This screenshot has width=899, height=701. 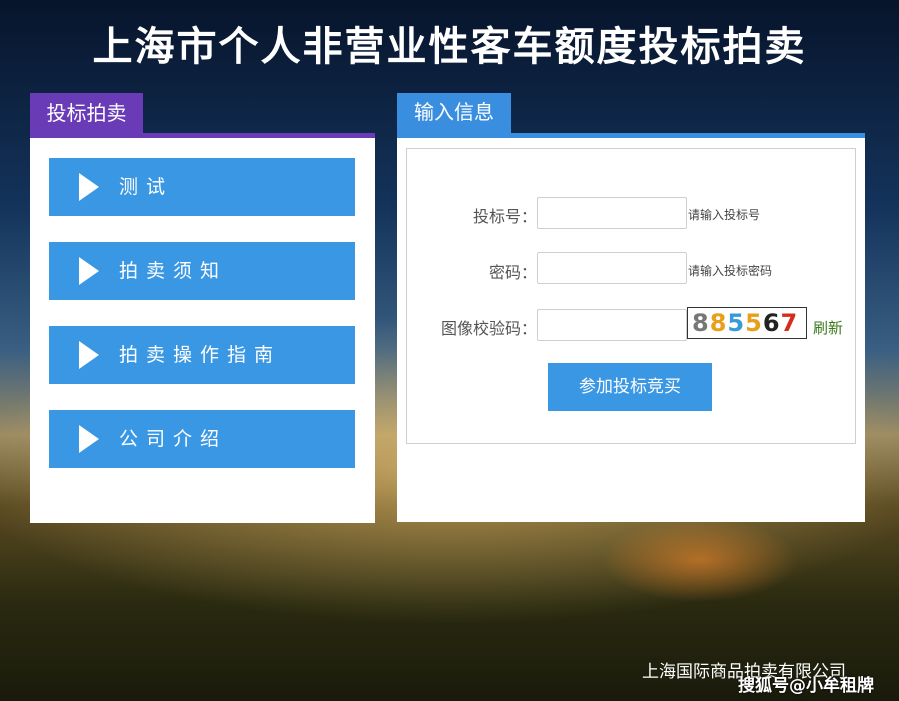 I want to click on bid-number-hint: 请输入投标号, so click(x=724, y=215).